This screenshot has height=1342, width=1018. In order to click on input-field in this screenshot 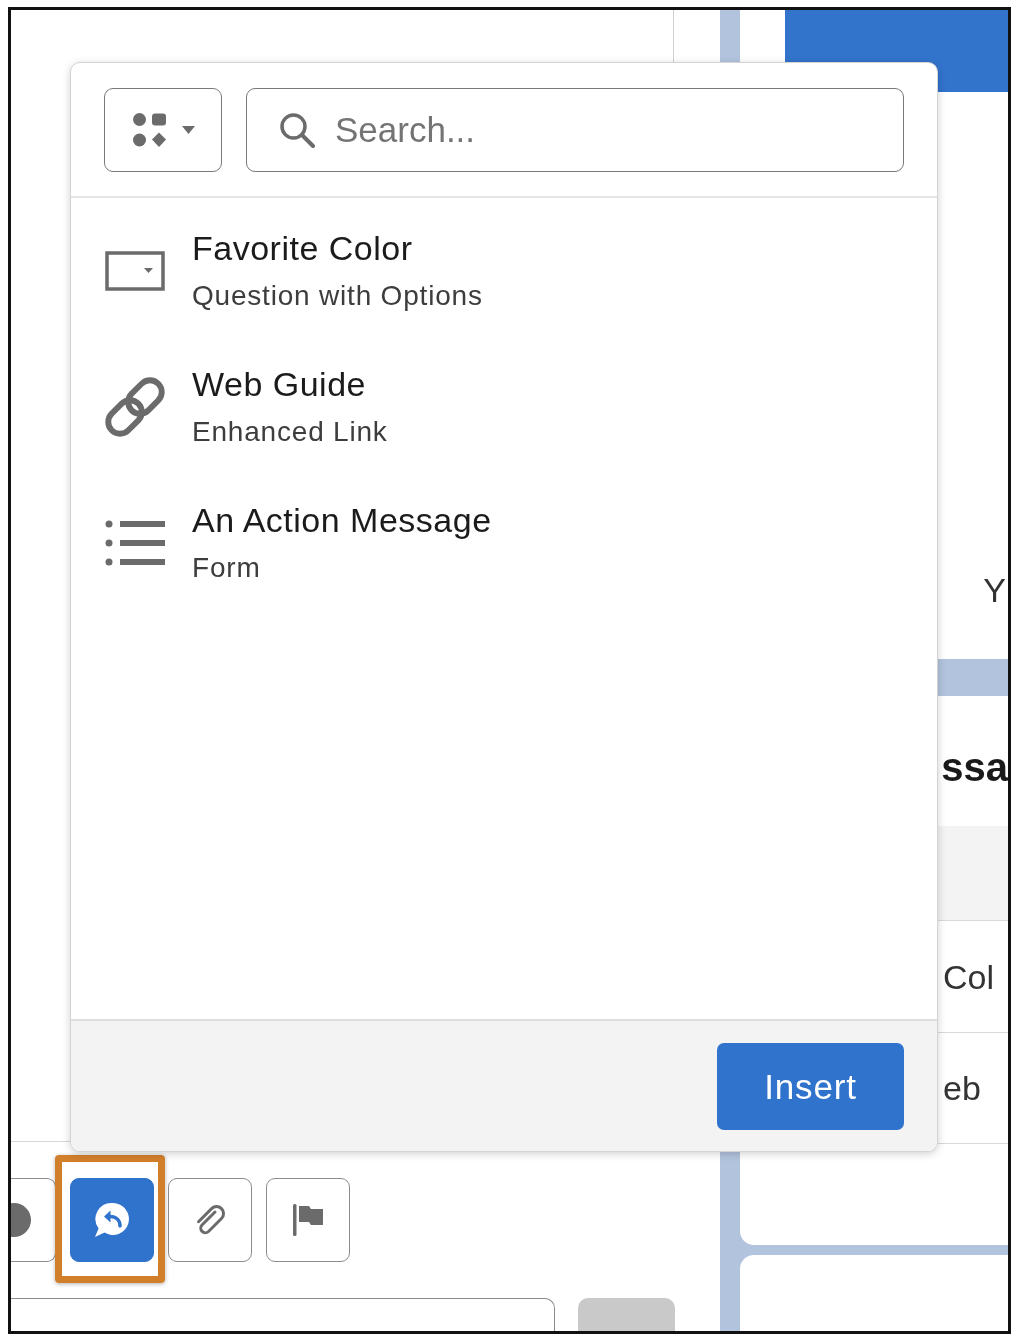, I will do `click(283, 1314)`.